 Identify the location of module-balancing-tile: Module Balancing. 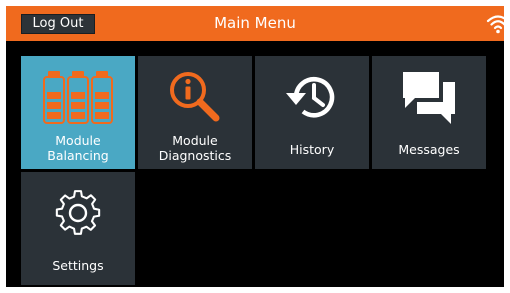
(78, 112).